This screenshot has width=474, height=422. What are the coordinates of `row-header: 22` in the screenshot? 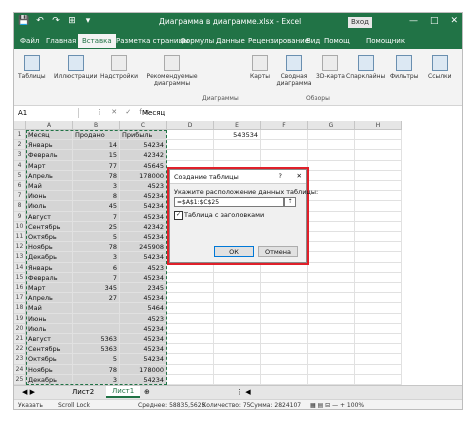 It's located at (20, 349).